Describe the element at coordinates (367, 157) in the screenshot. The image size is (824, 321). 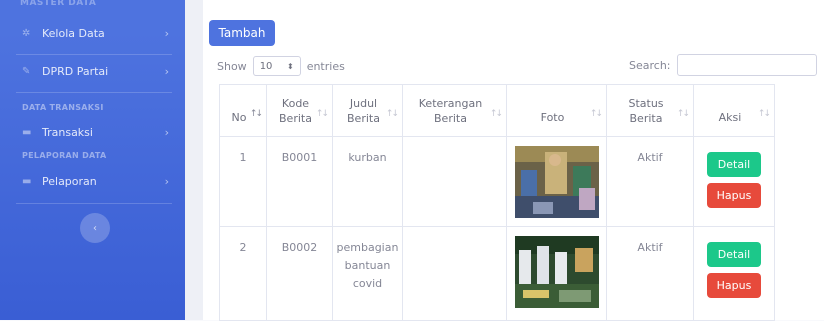
I see `judul-line: kurban` at that location.